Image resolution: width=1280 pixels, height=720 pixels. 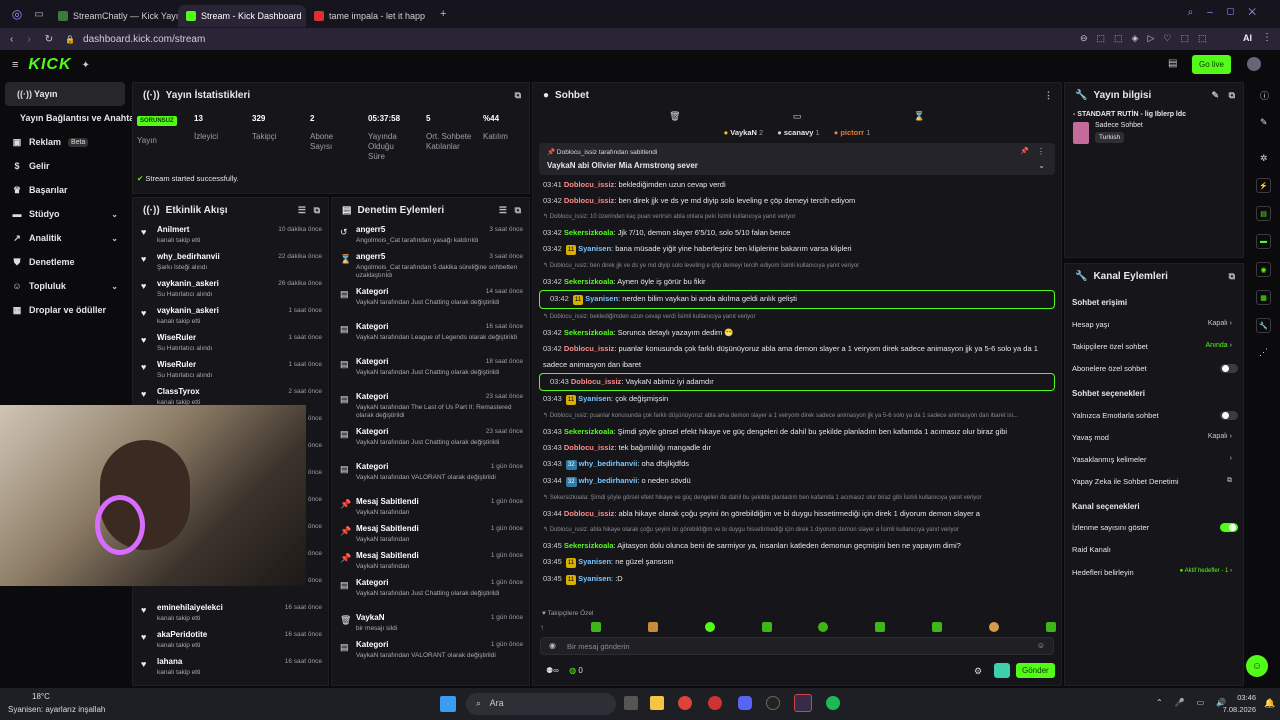 What do you see at coordinates (797, 116) in the screenshot?
I see `message-icon: ▭` at bounding box center [797, 116].